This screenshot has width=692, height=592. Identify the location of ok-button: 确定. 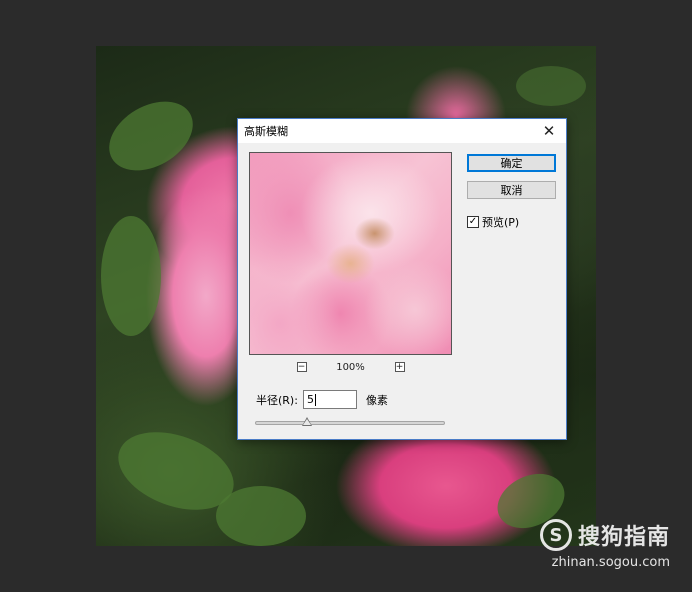
(511, 163).